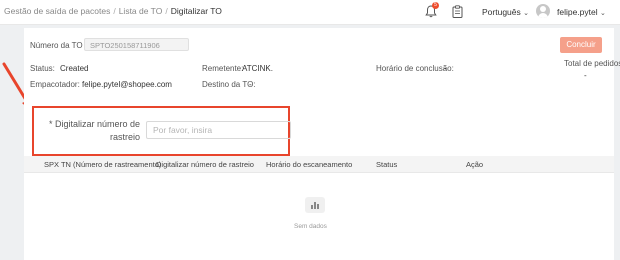 The height and width of the screenshot is (260, 620). I want to click on column-header-scan-tracking: Digitalizar número de rastreio, so click(205, 164).